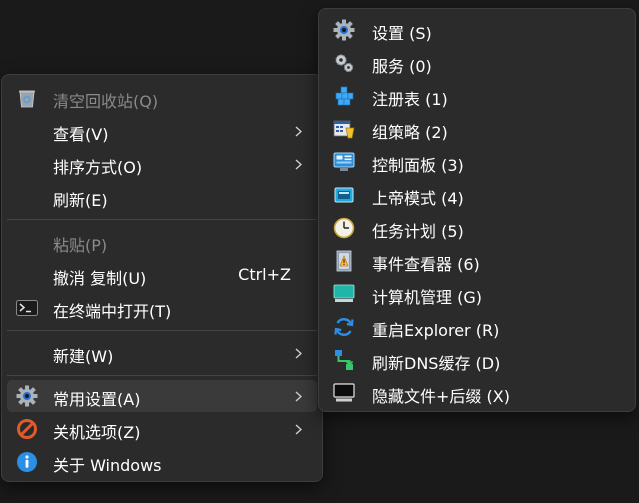  What do you see at coordinates (344, 261) in the screenshot?
I see `event-viewer-icon` at bounding box center [344, 261].